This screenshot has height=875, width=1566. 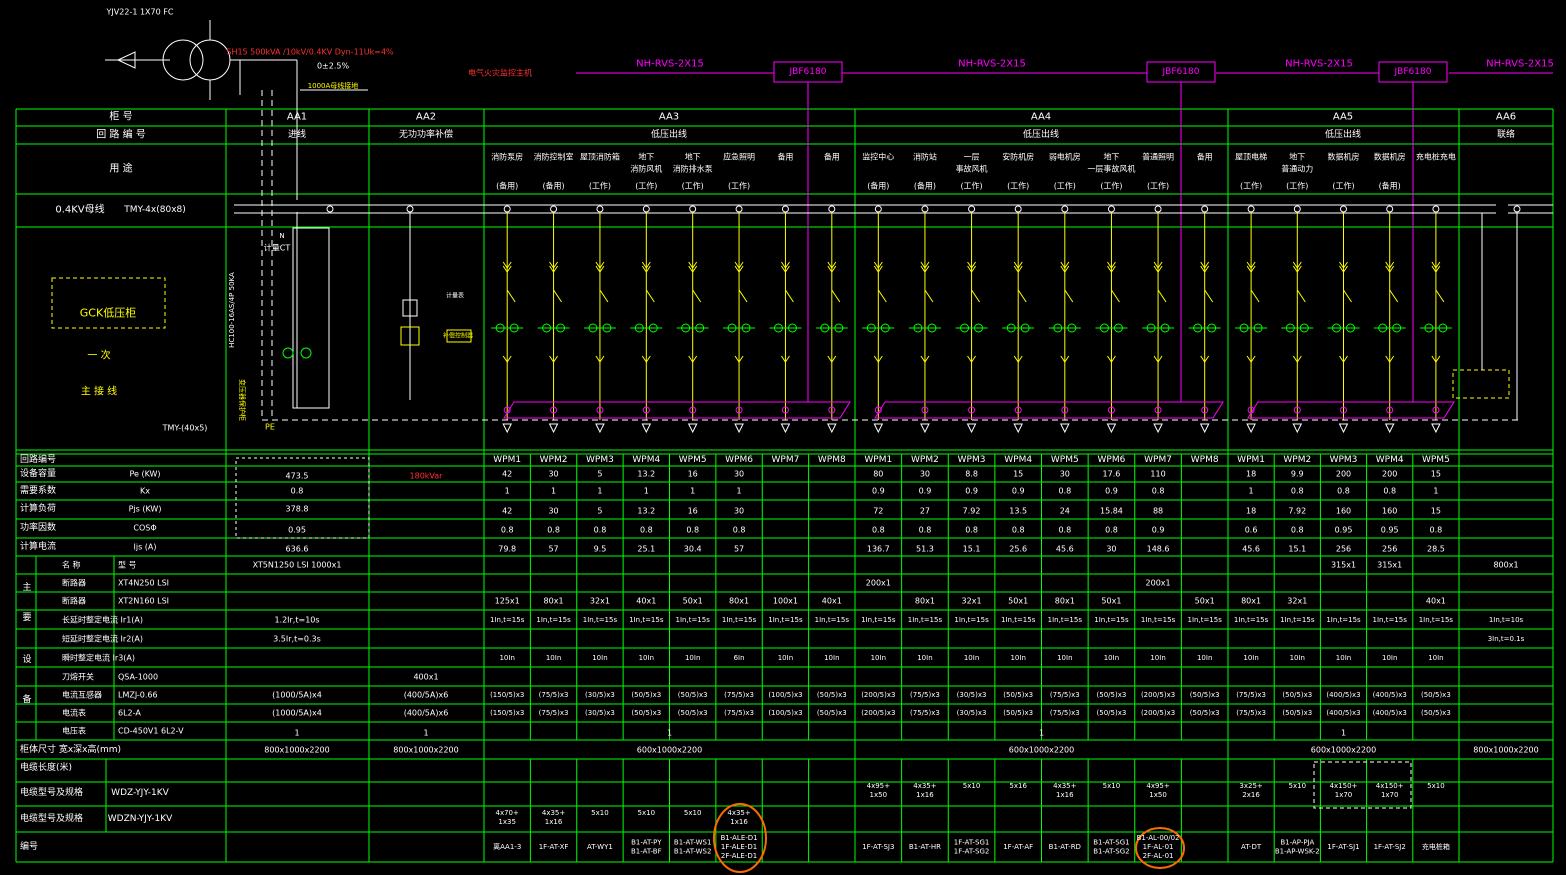 What do you see at coordinates (333, 66) in the screenshot?
I see `tap-range: 0±2.5%` at bounding box center [333, 66].